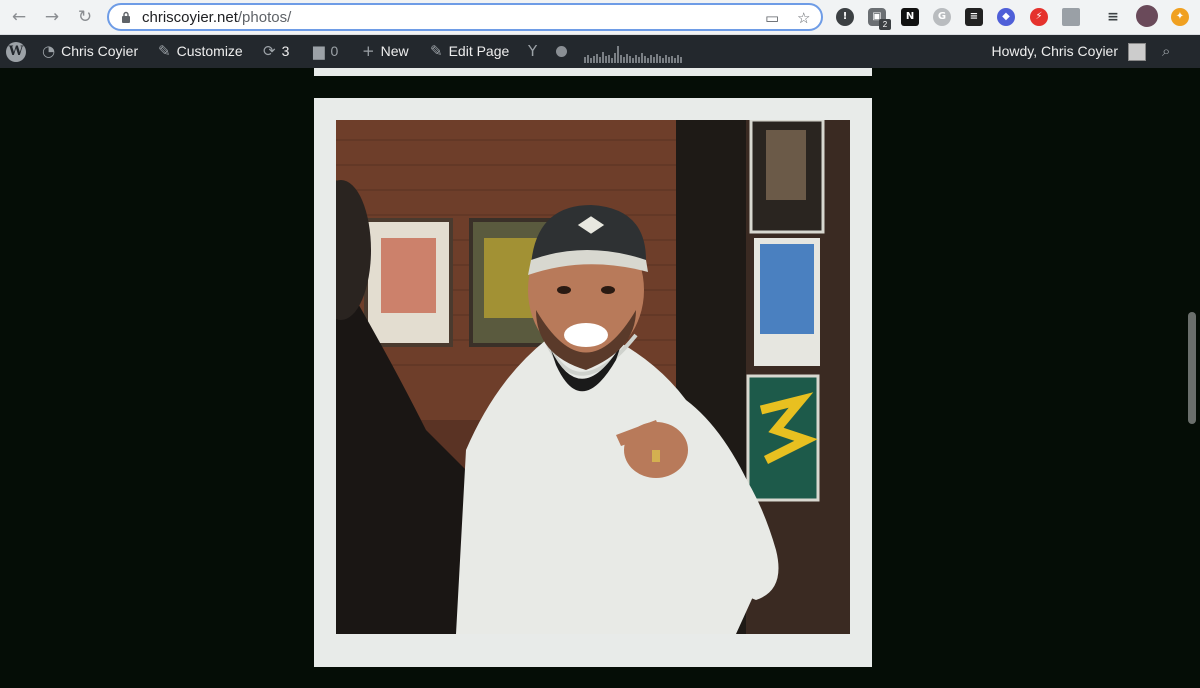 The image size is (1200, 688). What do you see at coordinates (1113, 17) in the screenshot?
I see `reading-list-icon: ≡` at bounding box center [1113, 17].